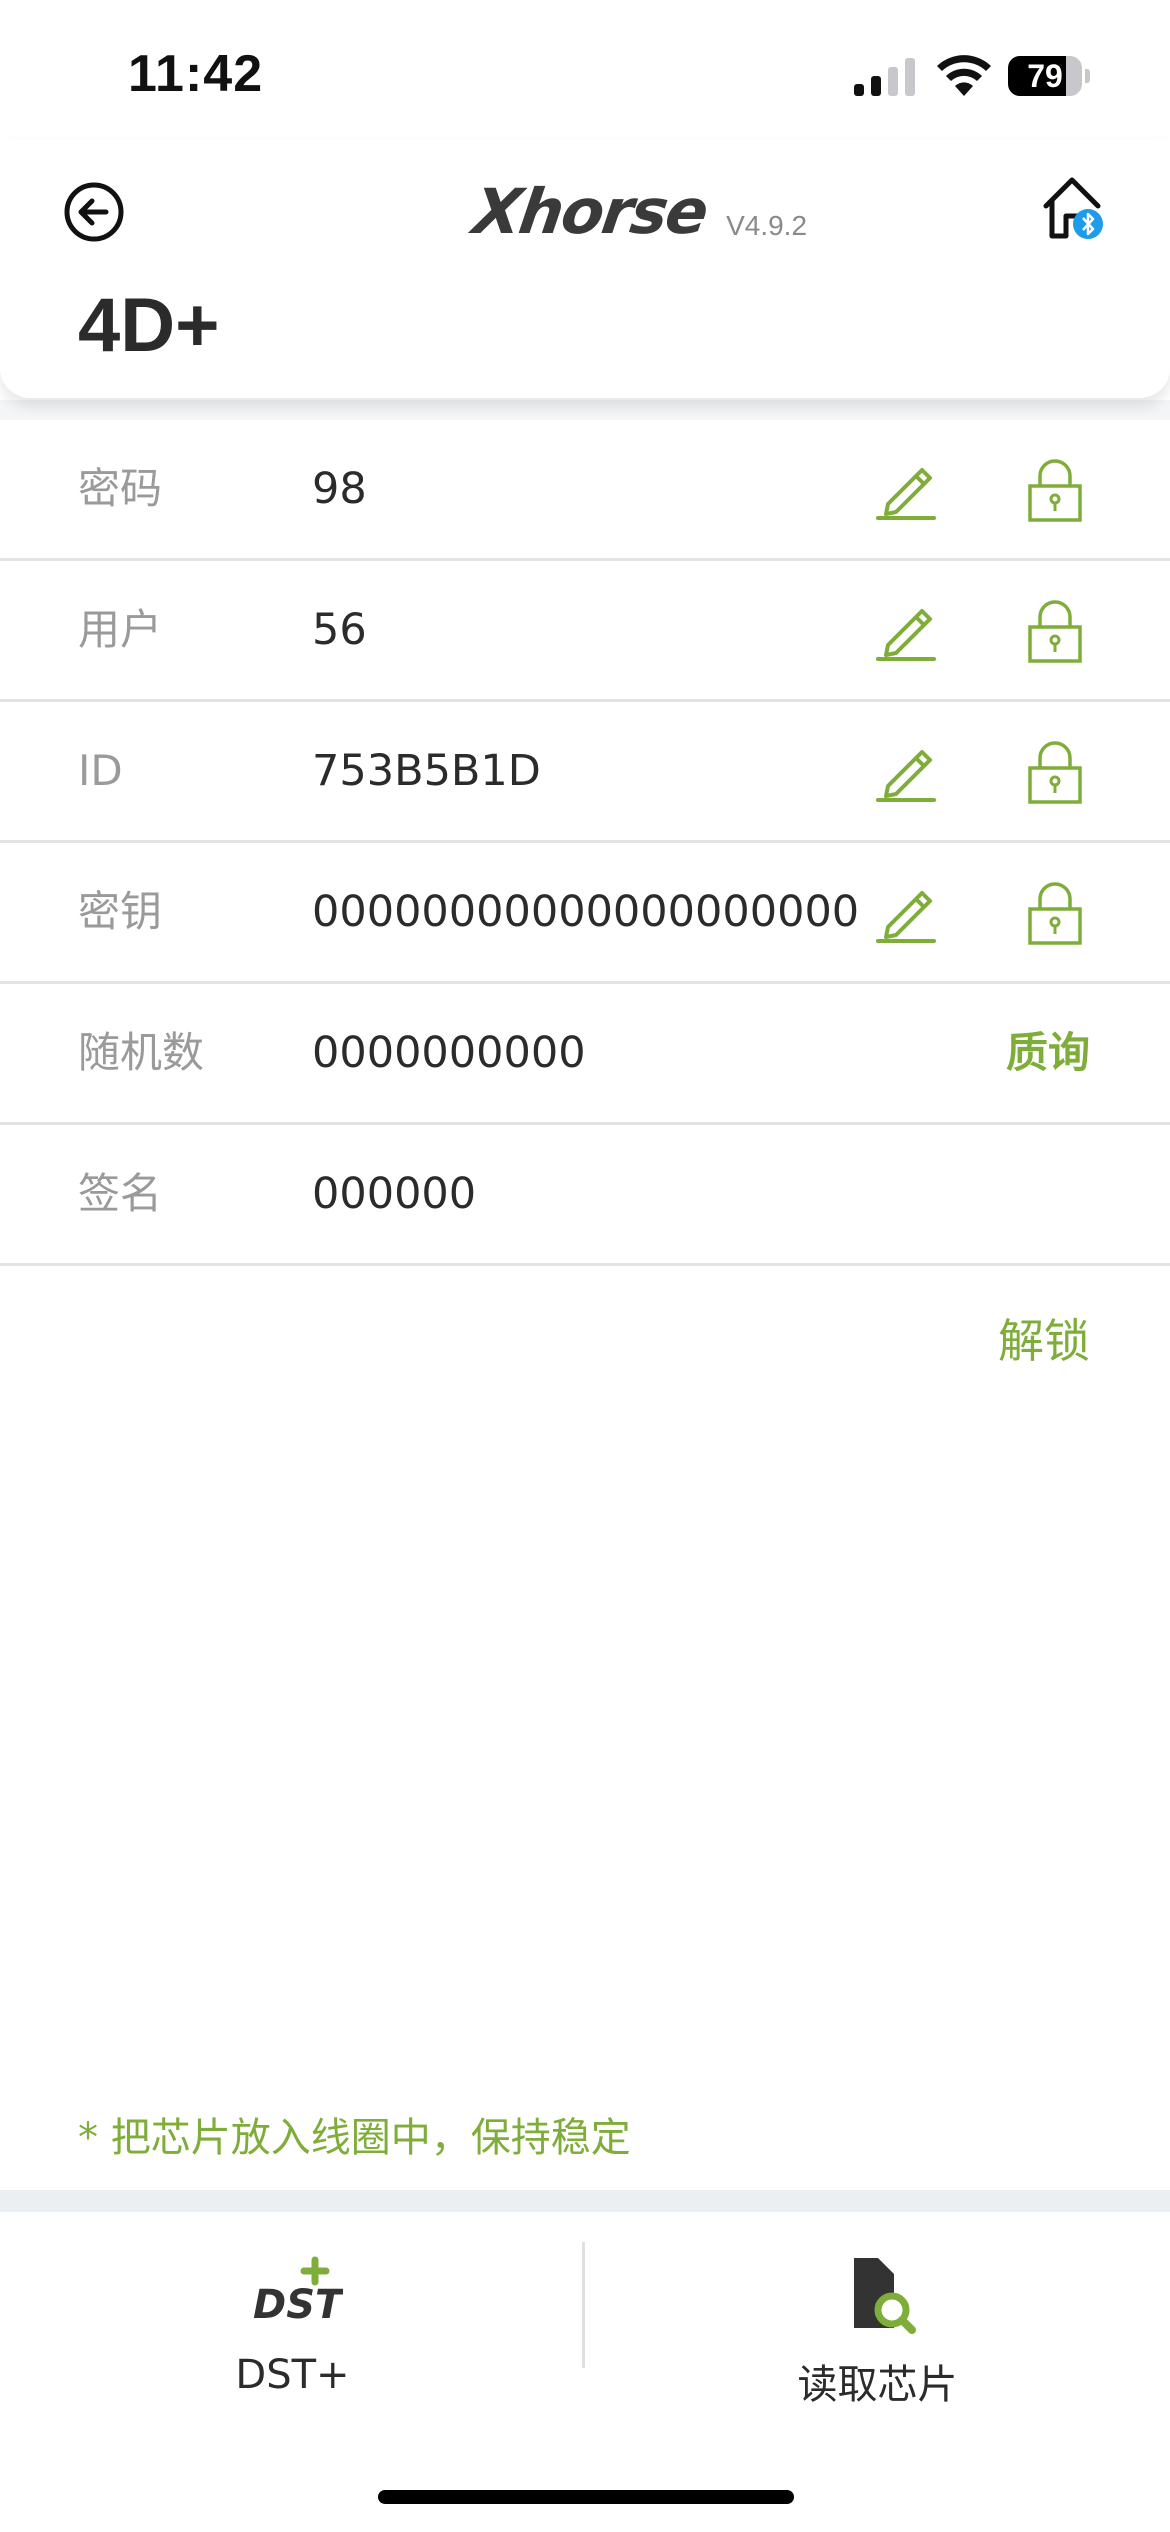 The height and width of the screenshot is (2532, 1170). What do you see at coordinates (585, 490) in the screenshot?
I see `field-row-password: 密码 98` at bounding box center [585, 490].